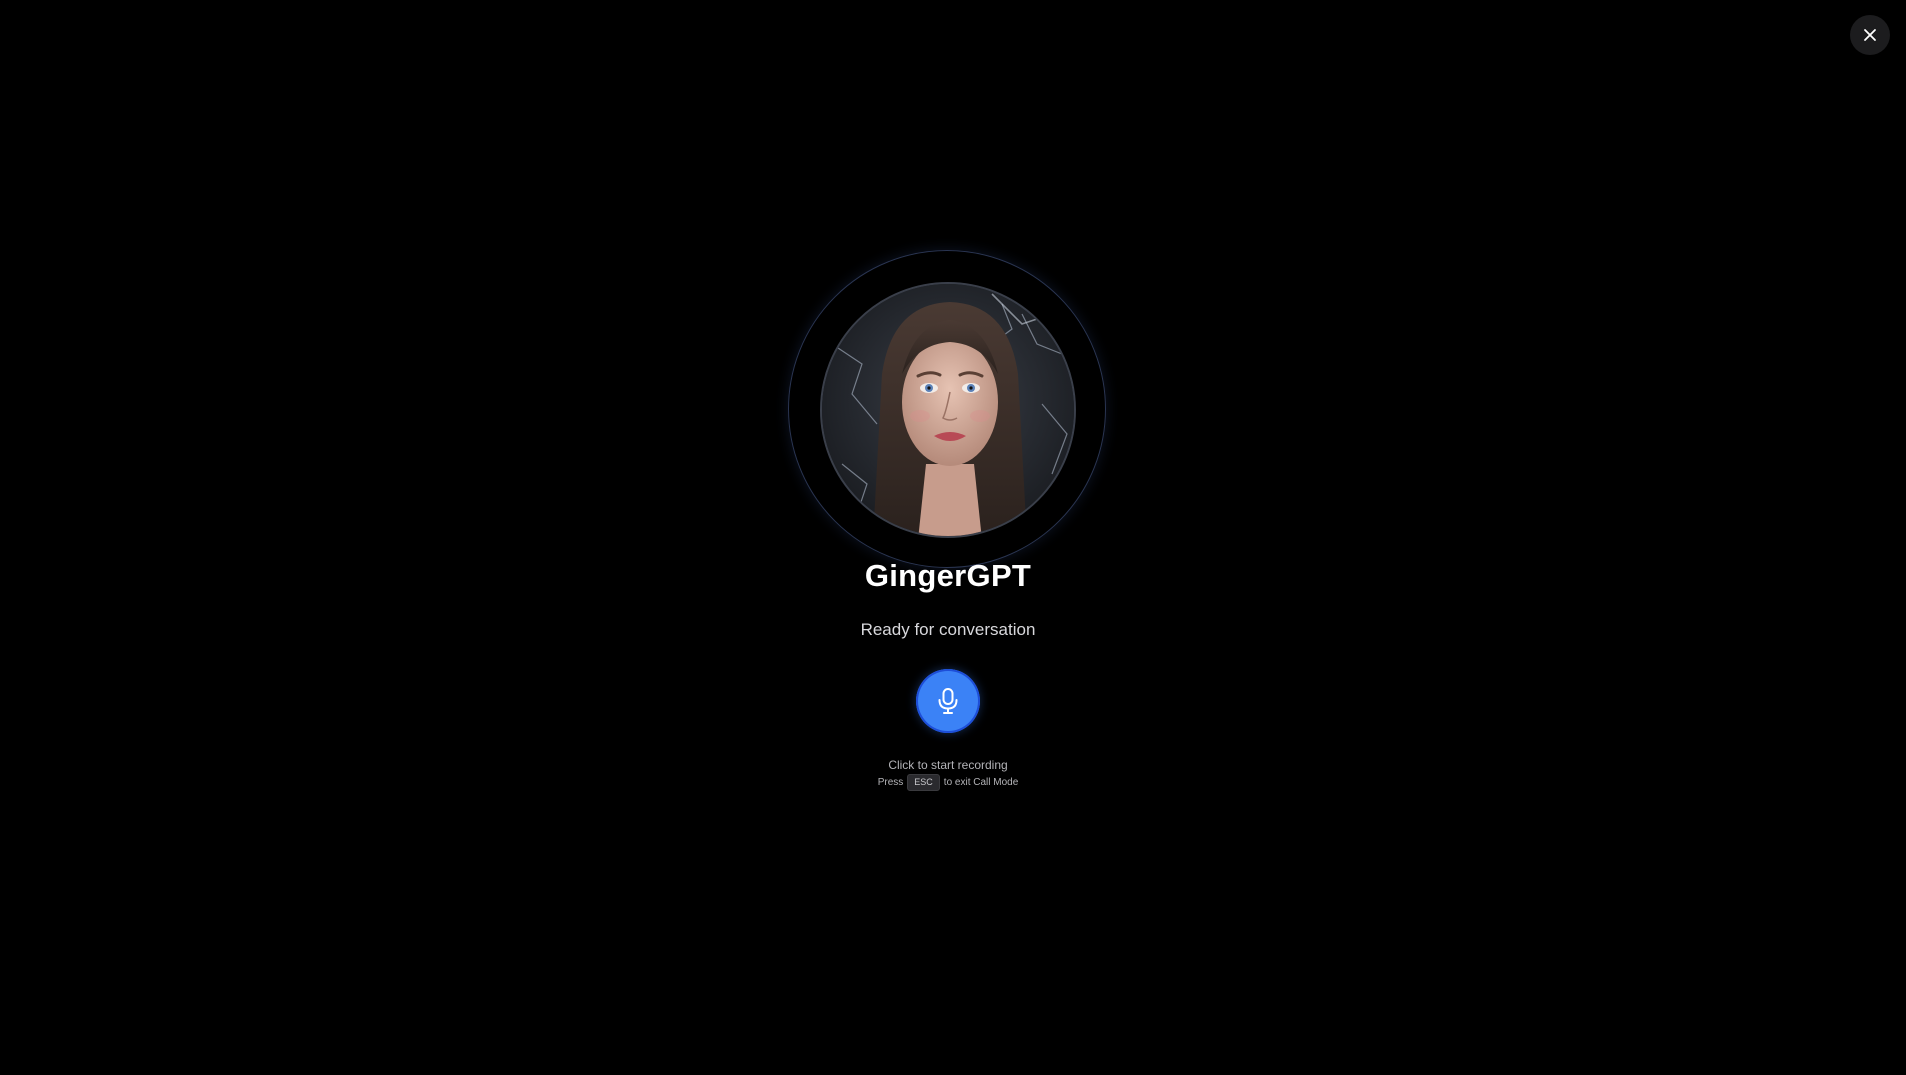 This screenshot has width=1906, height=1075. I want to click on esc-hint: Press ESC to exit Call Mode, so click(948, 782).